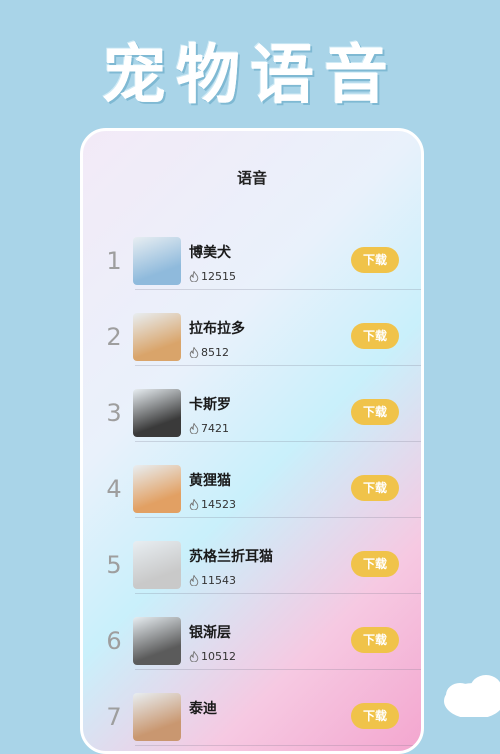  I want to click on play-count-value: 11543, so click(218, 580).